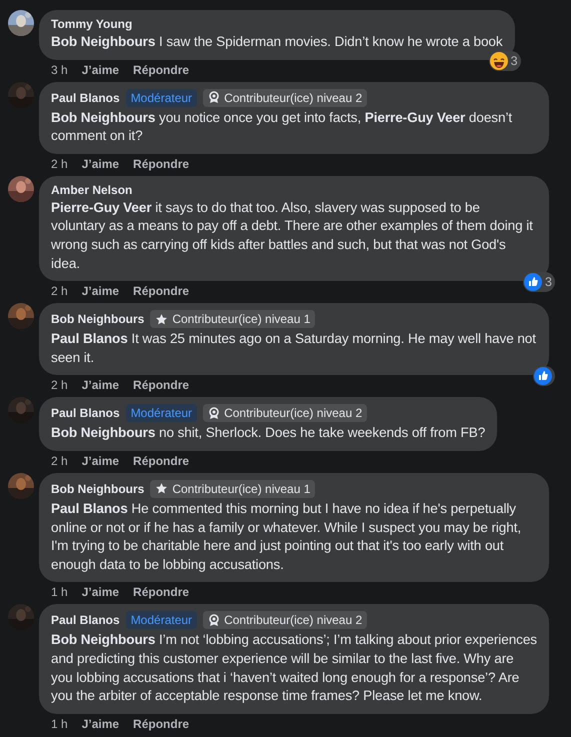 This screenshot has width=571, height=737. Describe the element at coordinates (282, 127) in the screenshot. I see `comment-text: Bob Neighbours you notice once you get into facts, Pierre-Guy Veer doesn’t comment on it?` at that location.